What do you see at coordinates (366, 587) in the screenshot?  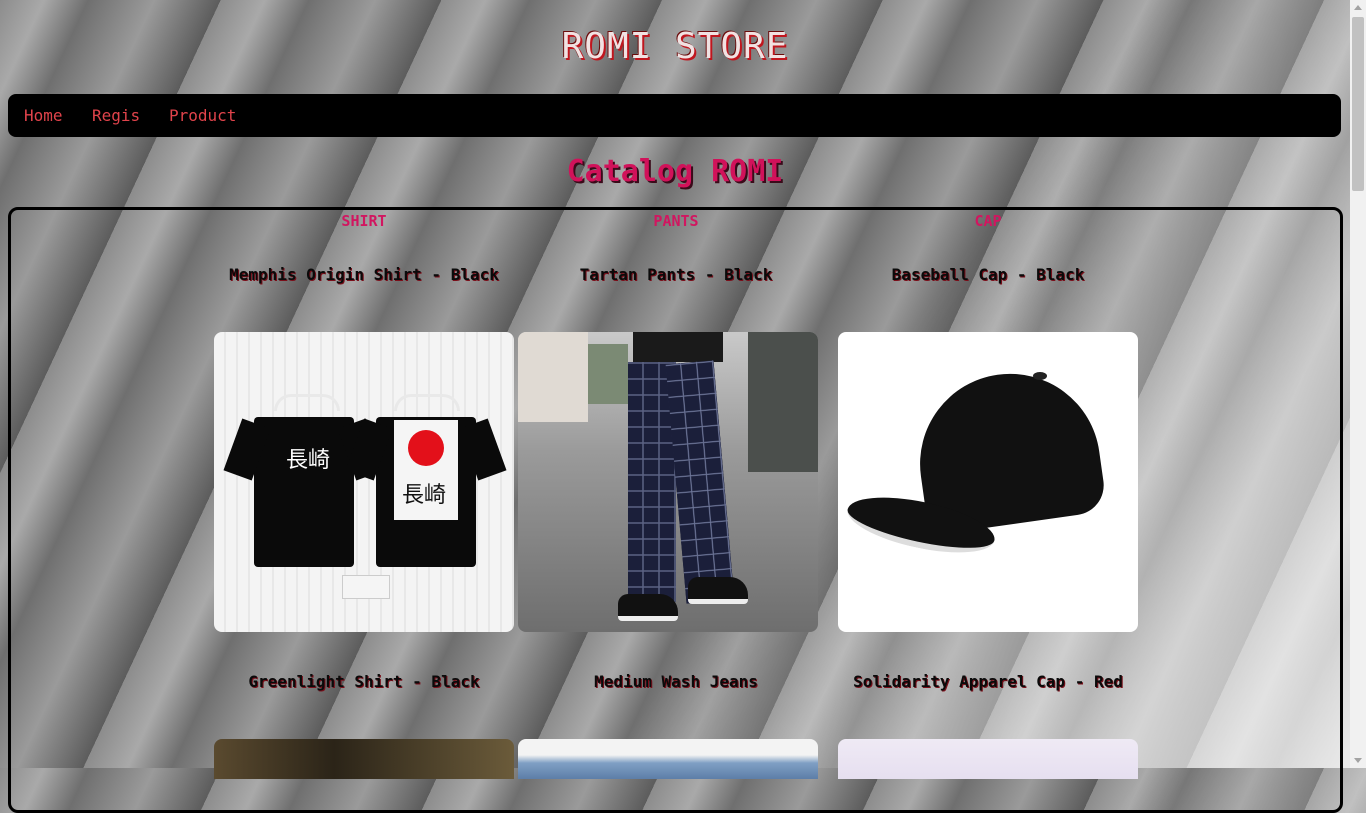 I see `power-outlet-icon` at bounding box center [366, 587].